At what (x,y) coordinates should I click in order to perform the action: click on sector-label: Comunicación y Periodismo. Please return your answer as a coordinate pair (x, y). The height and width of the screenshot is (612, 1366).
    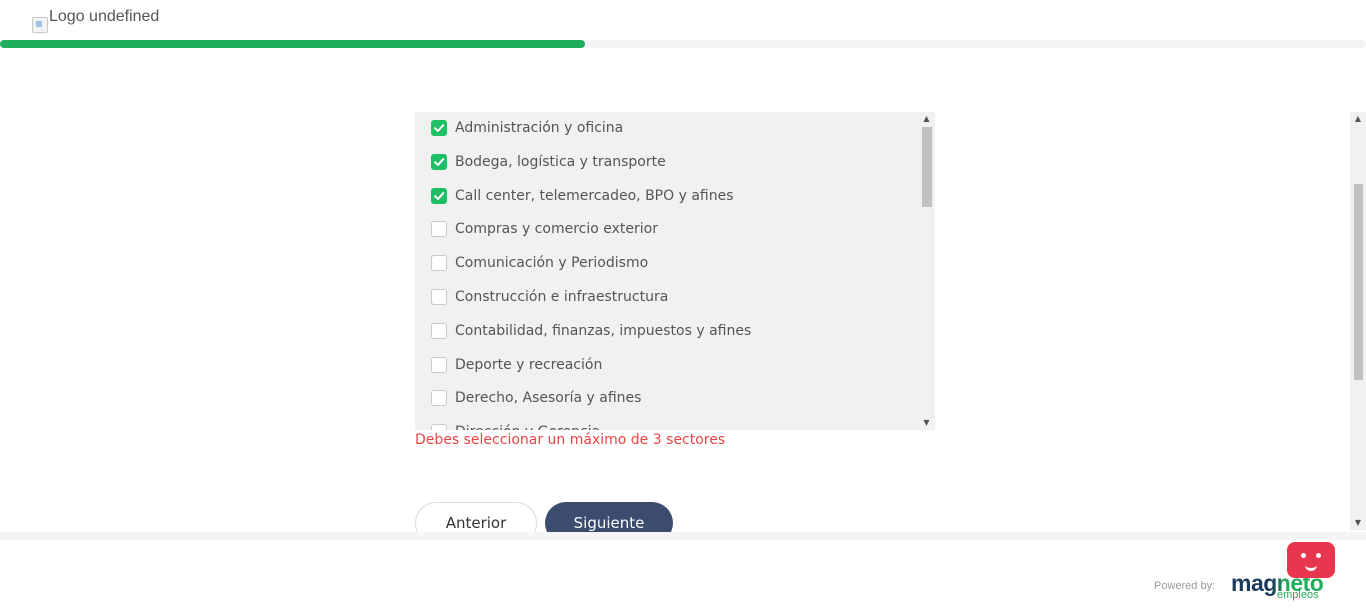
    Looking at the image, I should click on (552, 263).